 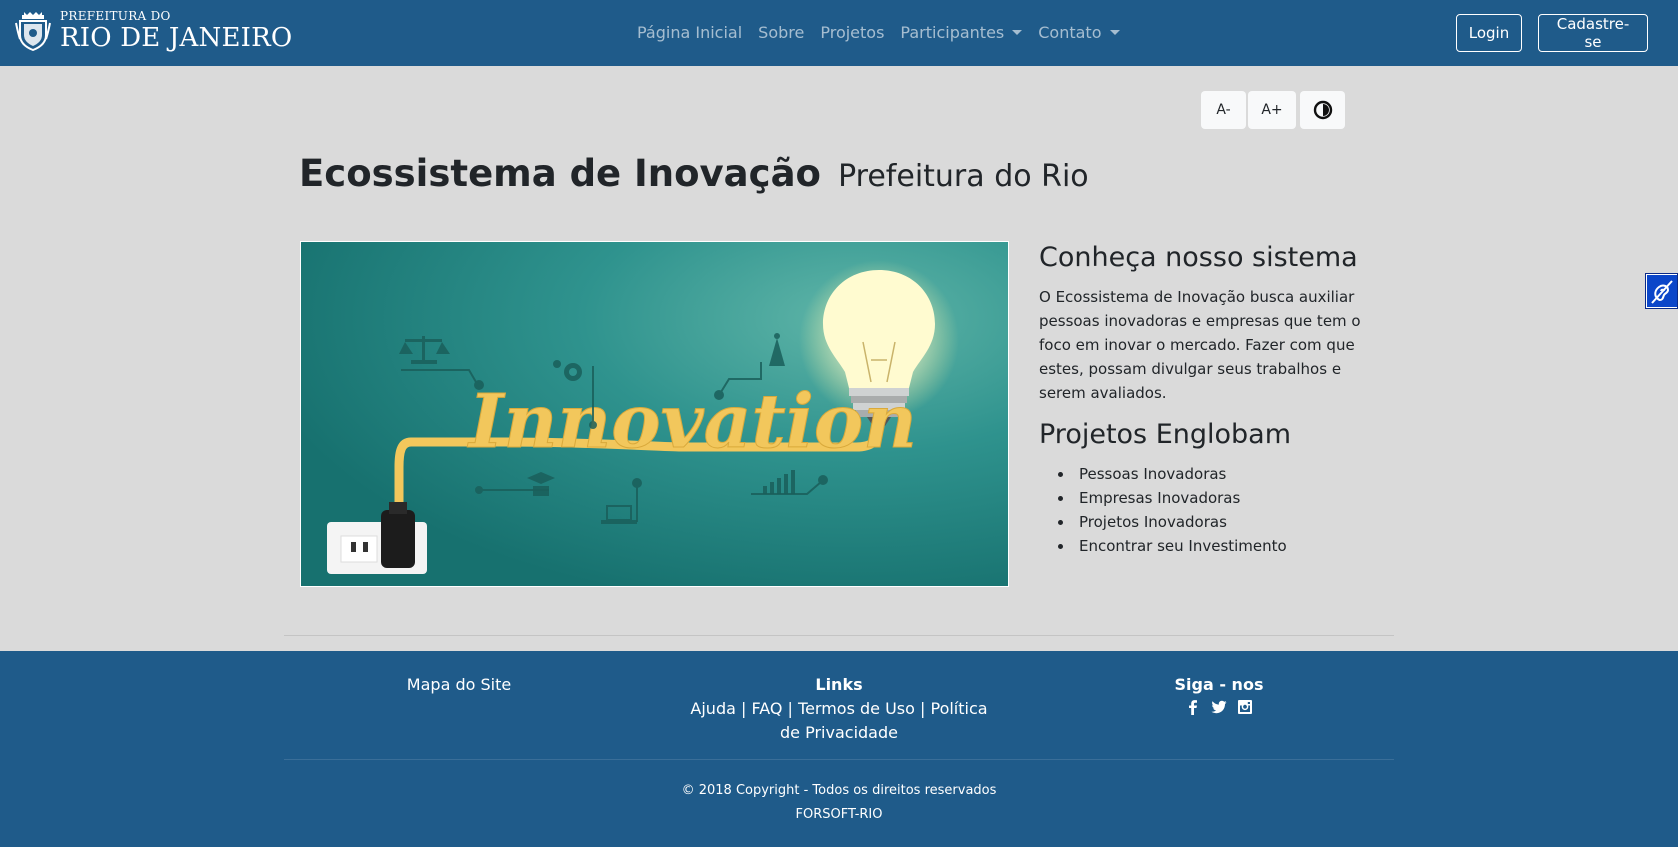 I want to click on list-item: Empresas Inovadoras, so click(x=1209, y=498).